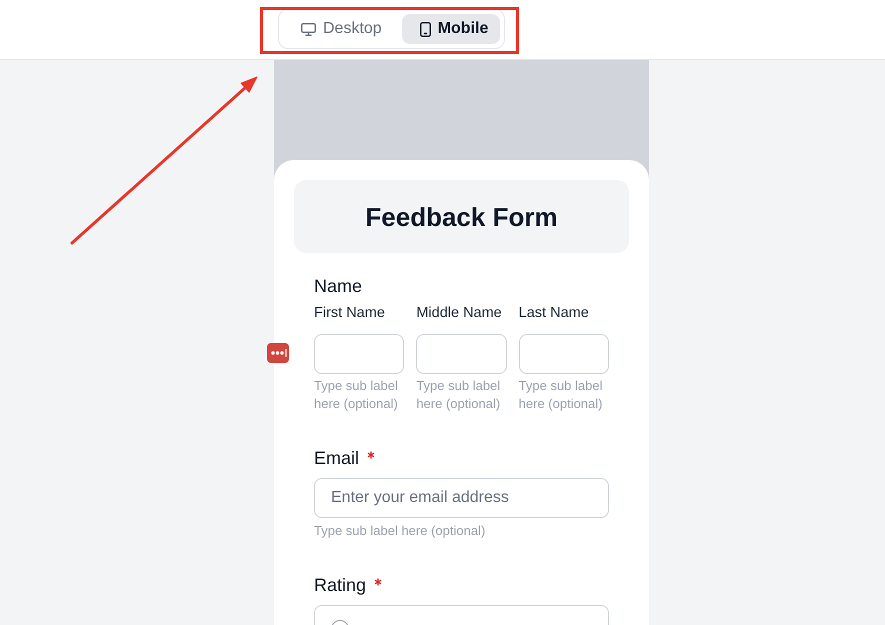 The width and height of the screenshot is (885, 625). Describe the element at coordinates (278, 353) in the screenshot. I see `ellipsis-icon` at that location.